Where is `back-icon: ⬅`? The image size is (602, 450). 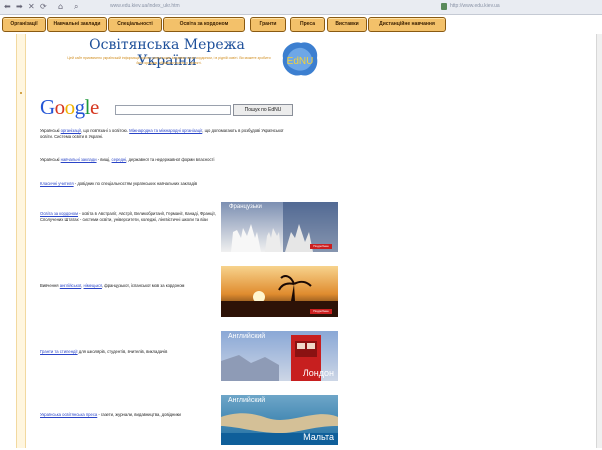 back-icon: ⬅ is located at coordinates (7, 7).